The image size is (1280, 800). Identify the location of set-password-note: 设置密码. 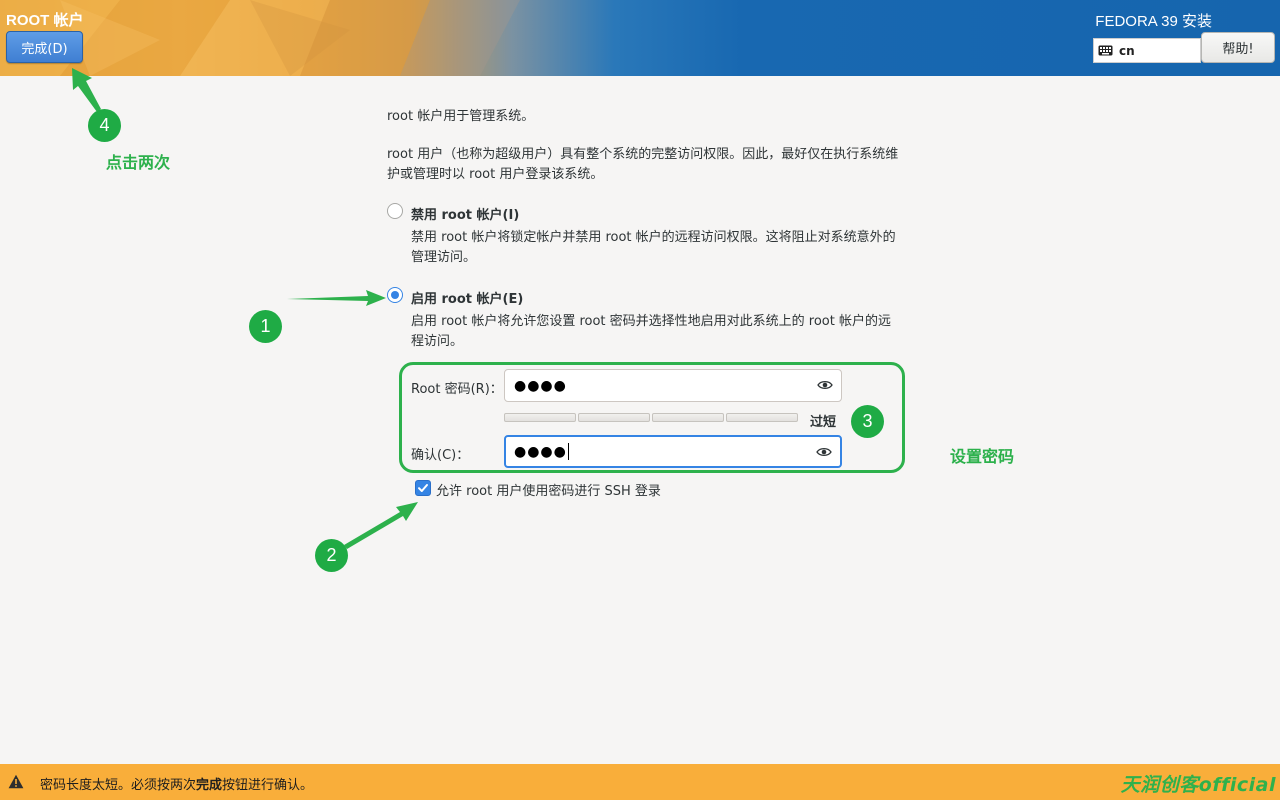
(982, 456).